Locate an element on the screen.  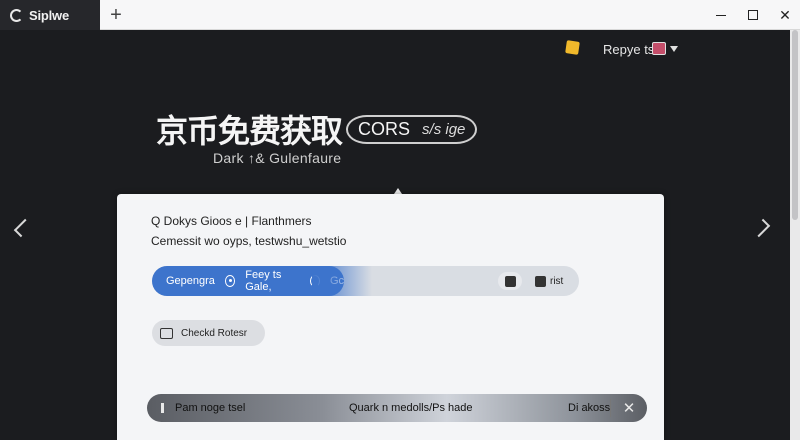
target-icon is located at coordinates (230, 281).